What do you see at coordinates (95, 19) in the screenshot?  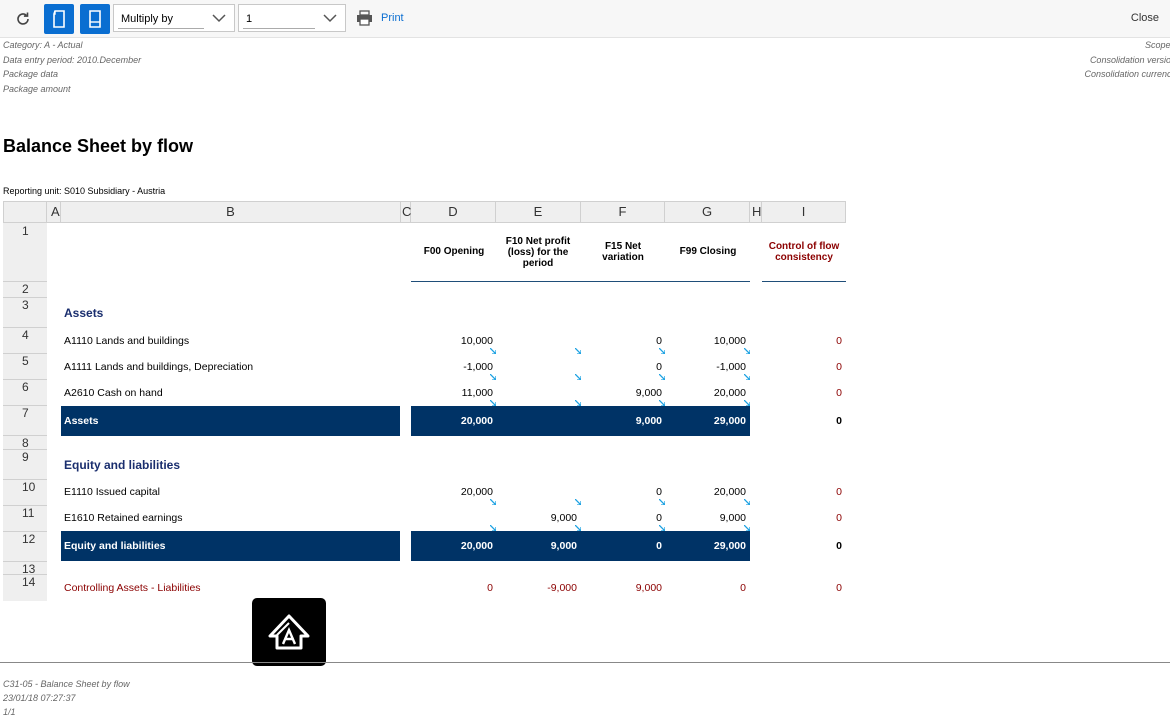 I see `fit-page-button` at bounding box center [95, 19].